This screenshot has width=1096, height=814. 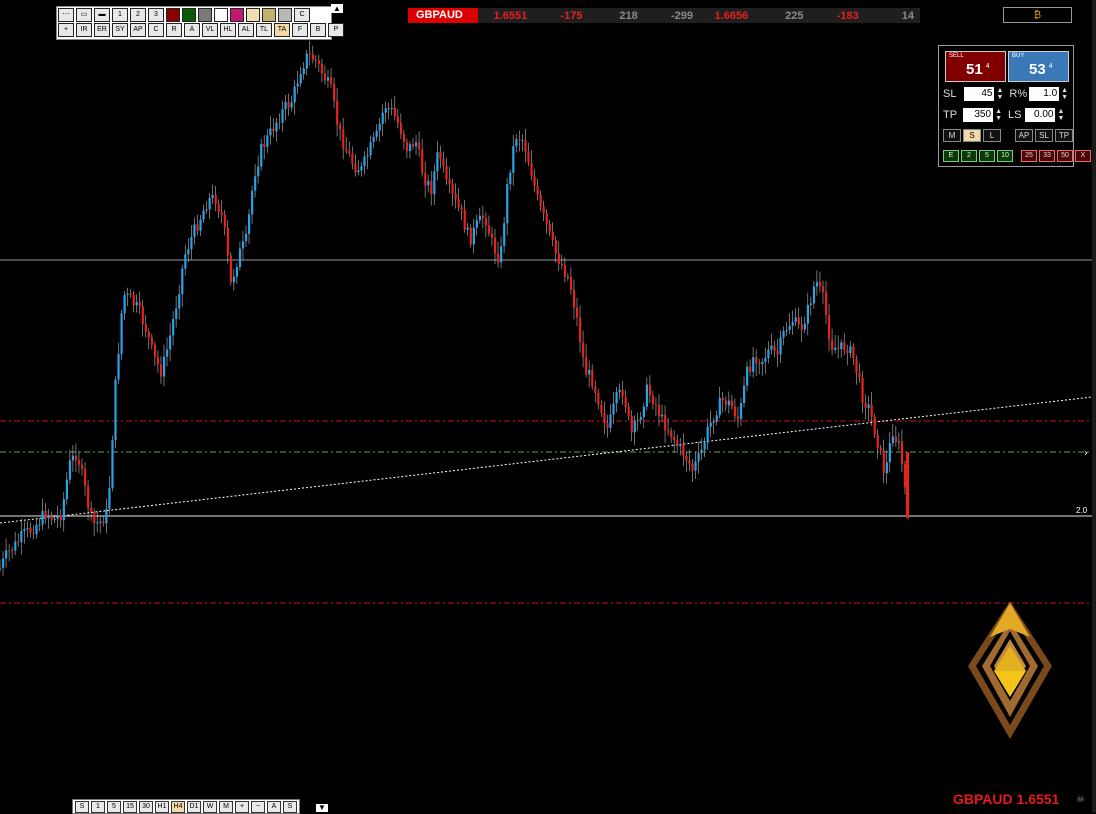 I want to click on timeframe-11: −, so click(x=258, y=806).